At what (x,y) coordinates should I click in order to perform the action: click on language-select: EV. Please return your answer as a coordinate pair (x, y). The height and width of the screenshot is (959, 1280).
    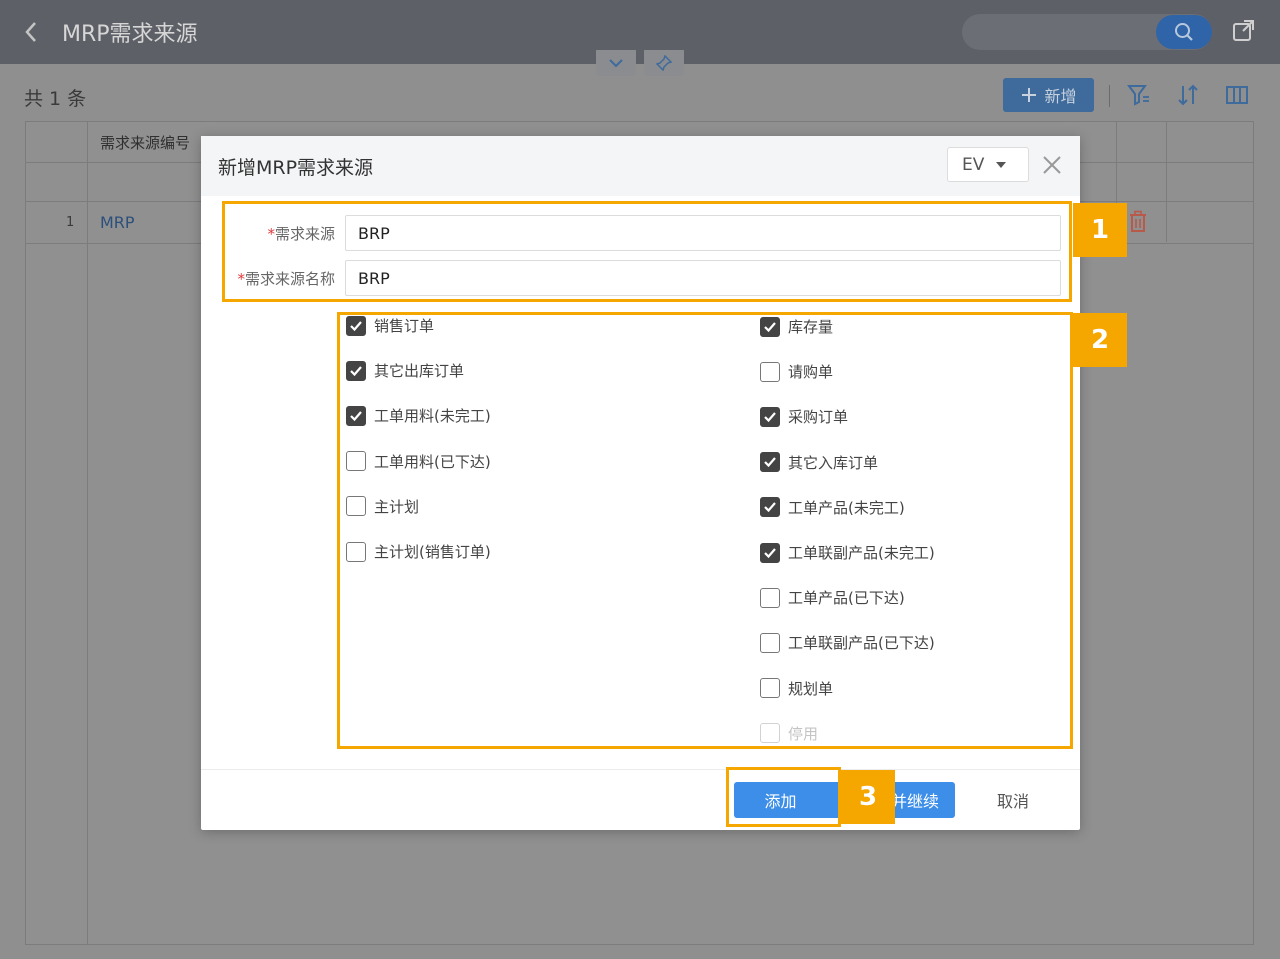
    Looking at the image, I should click on (988, 164).